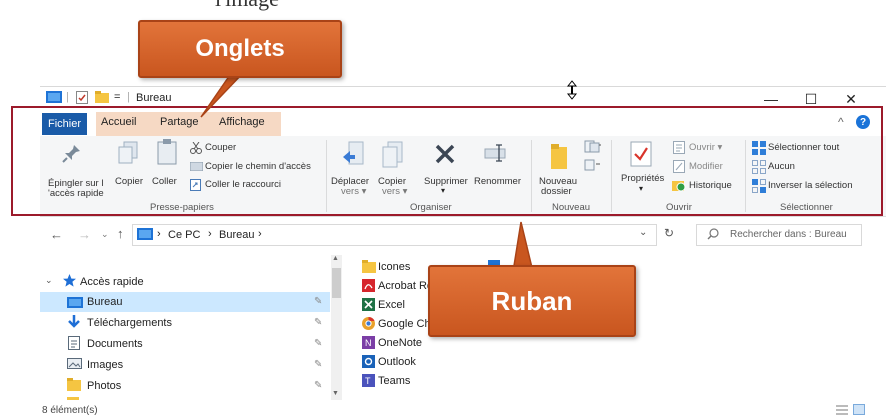 The width and height of the screenshot is (891, 420). I want to click on ruban-callout: Ruban, so click(532, 301).